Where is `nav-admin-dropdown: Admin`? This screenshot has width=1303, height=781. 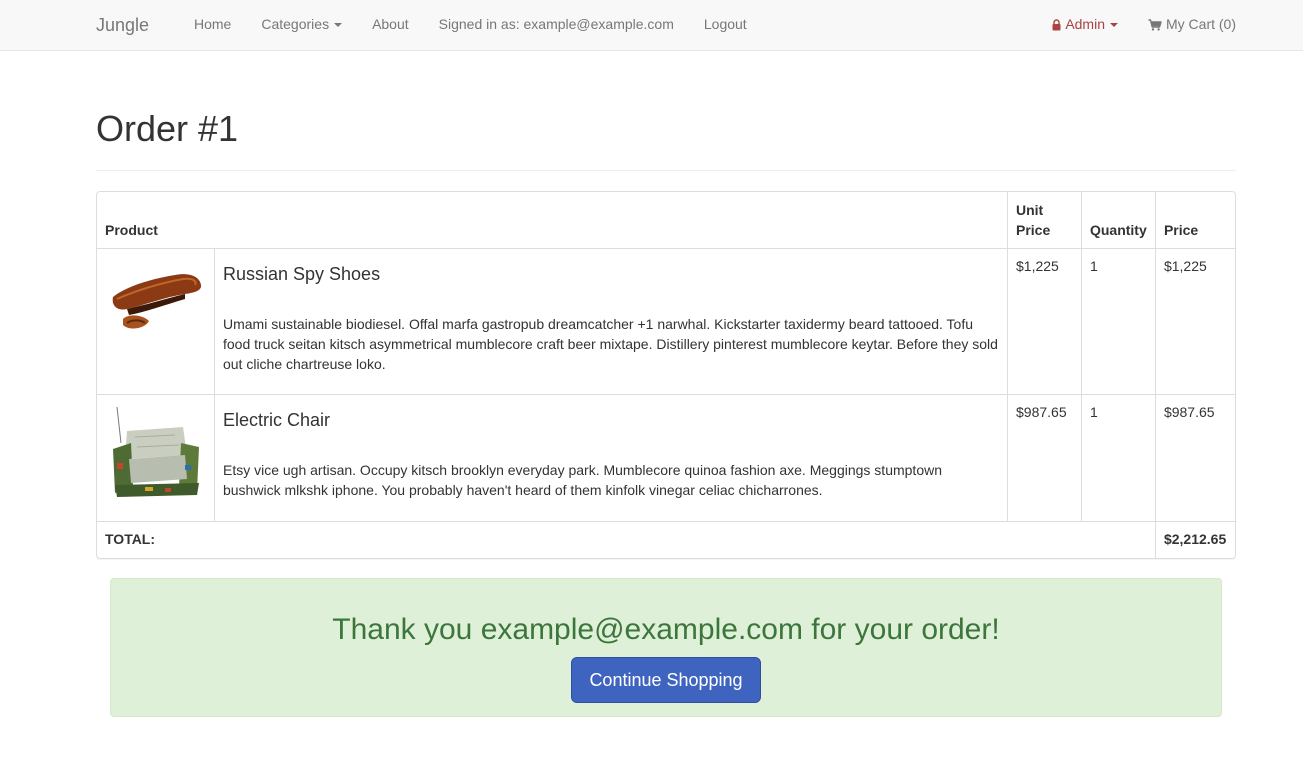
nav-admin-dropdown: Admin is located at coordinates (1085, 25).